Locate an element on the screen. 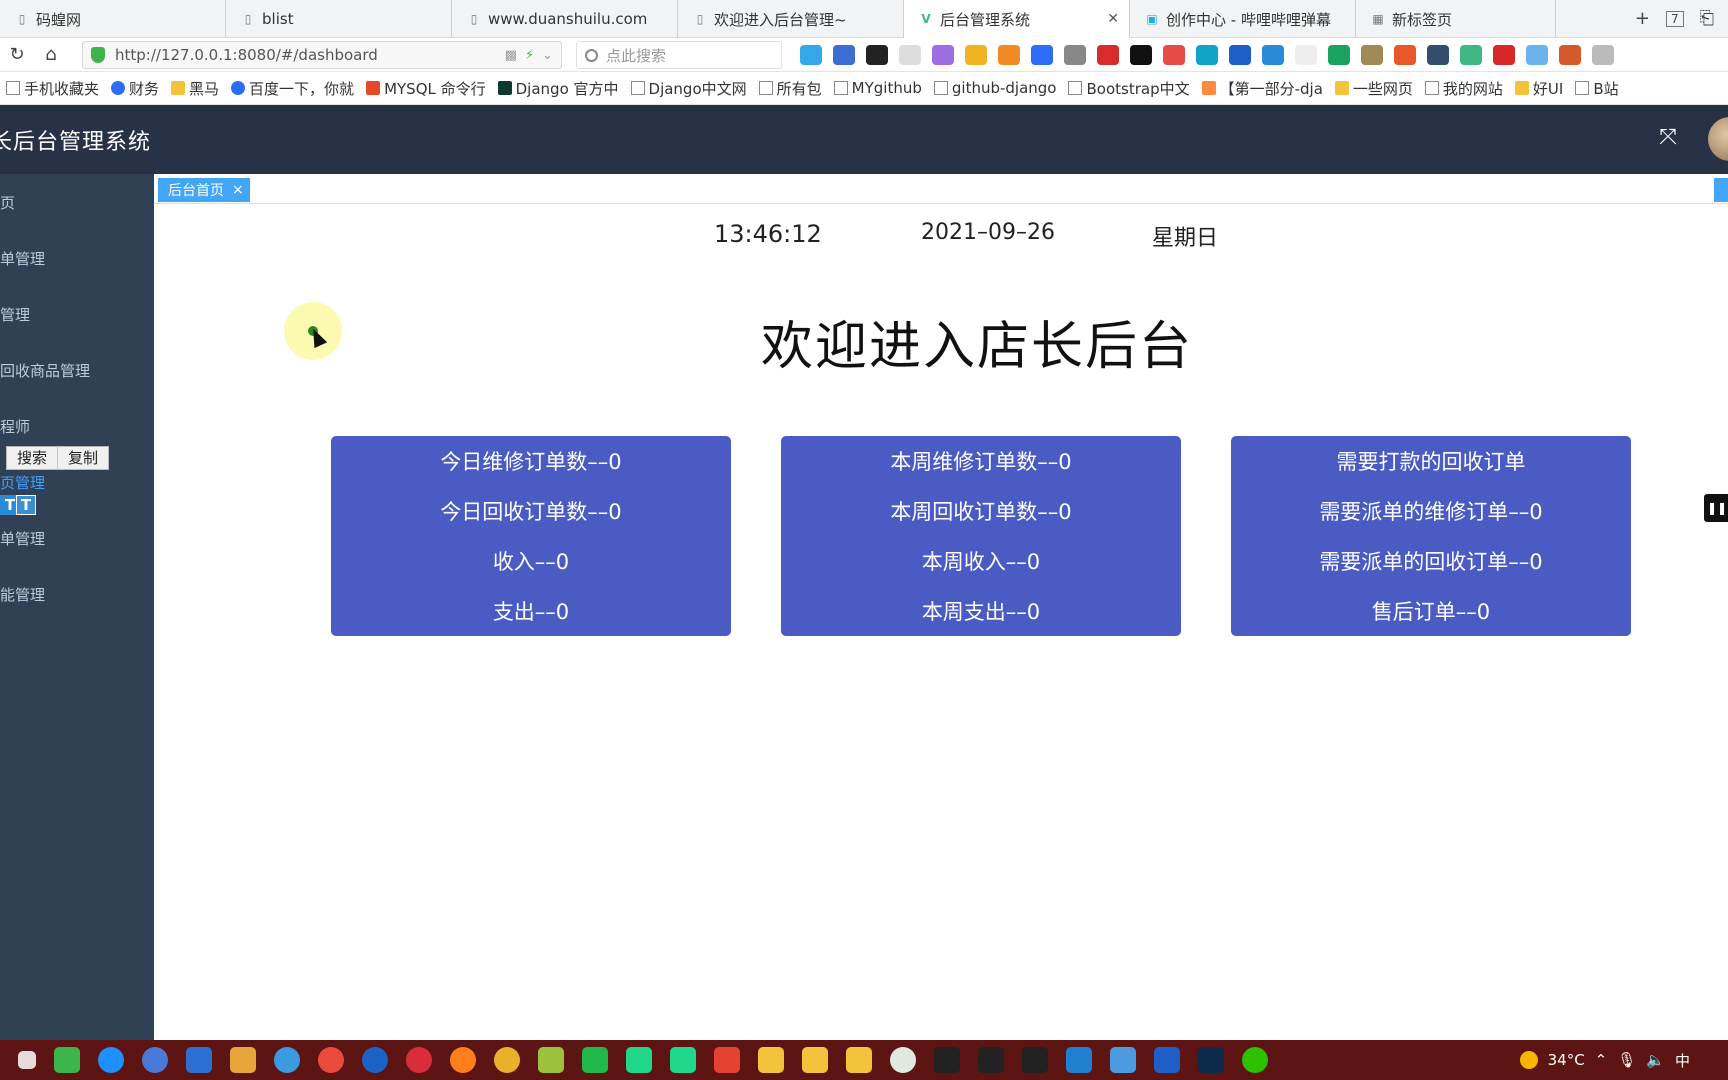 This screenshot has height=1080, width=1728. game-icon is located at coordinates (1009, 55).